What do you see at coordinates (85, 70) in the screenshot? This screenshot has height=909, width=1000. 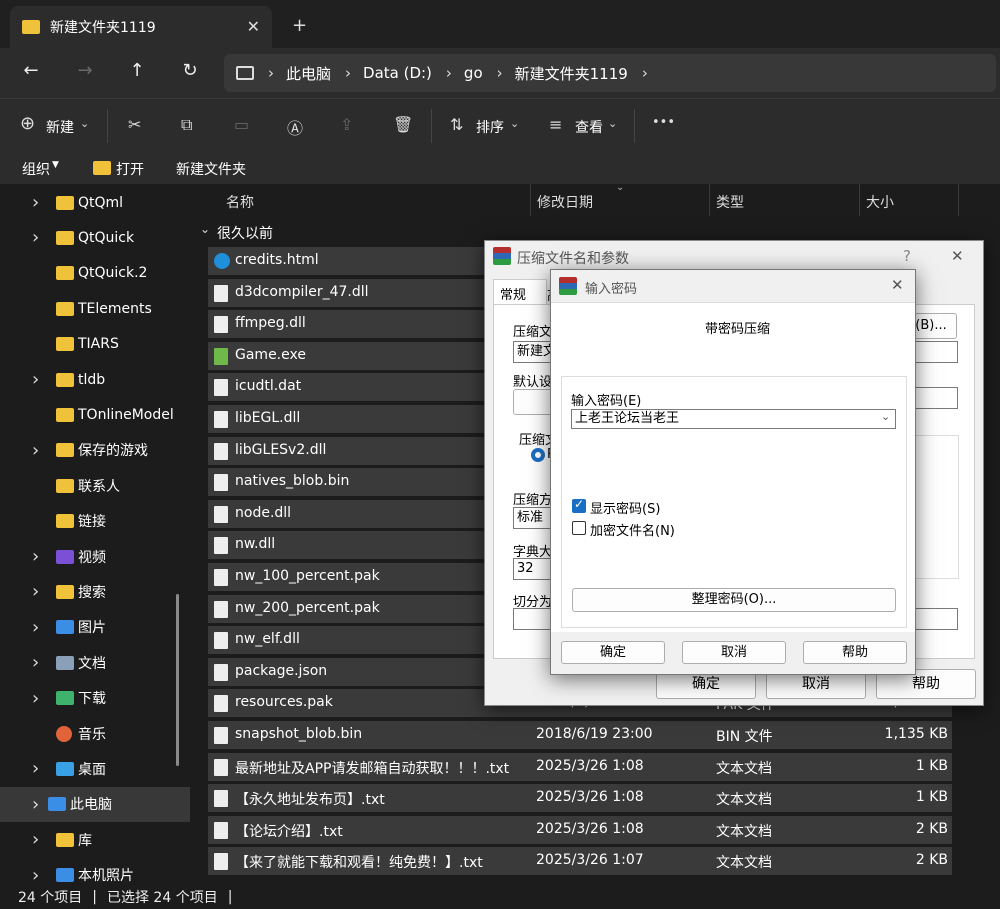 I see `forward-icon: →` at bounding box center [85, 70].